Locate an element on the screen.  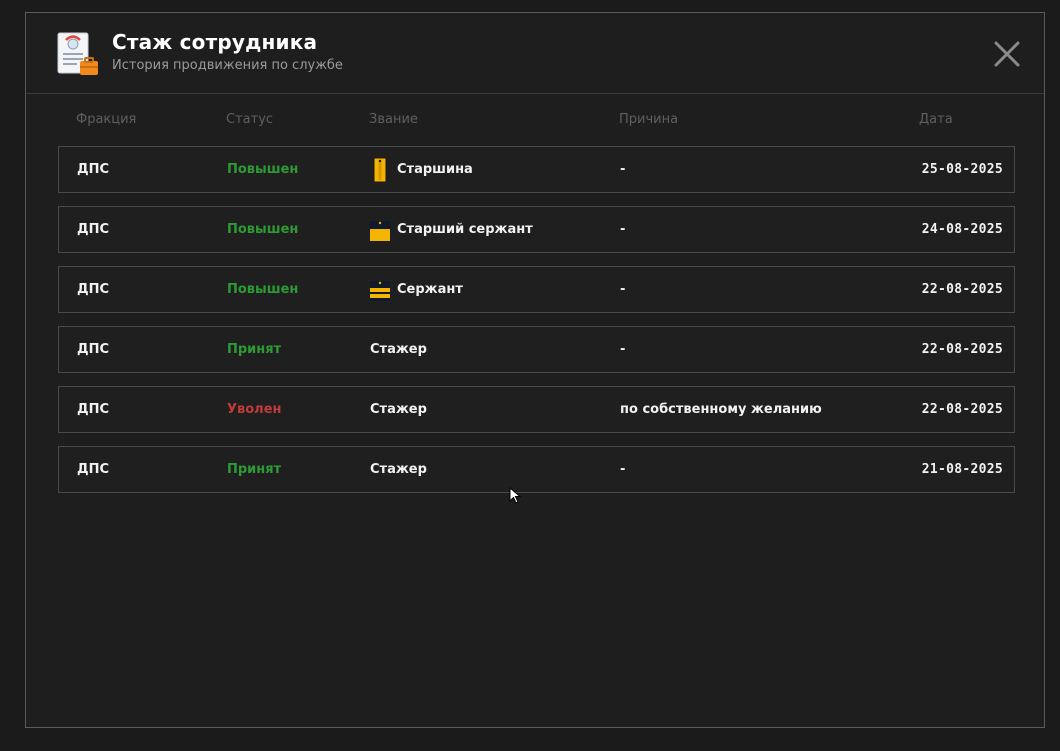
mouse-pointer-icon is located at coordinates (515, 495).